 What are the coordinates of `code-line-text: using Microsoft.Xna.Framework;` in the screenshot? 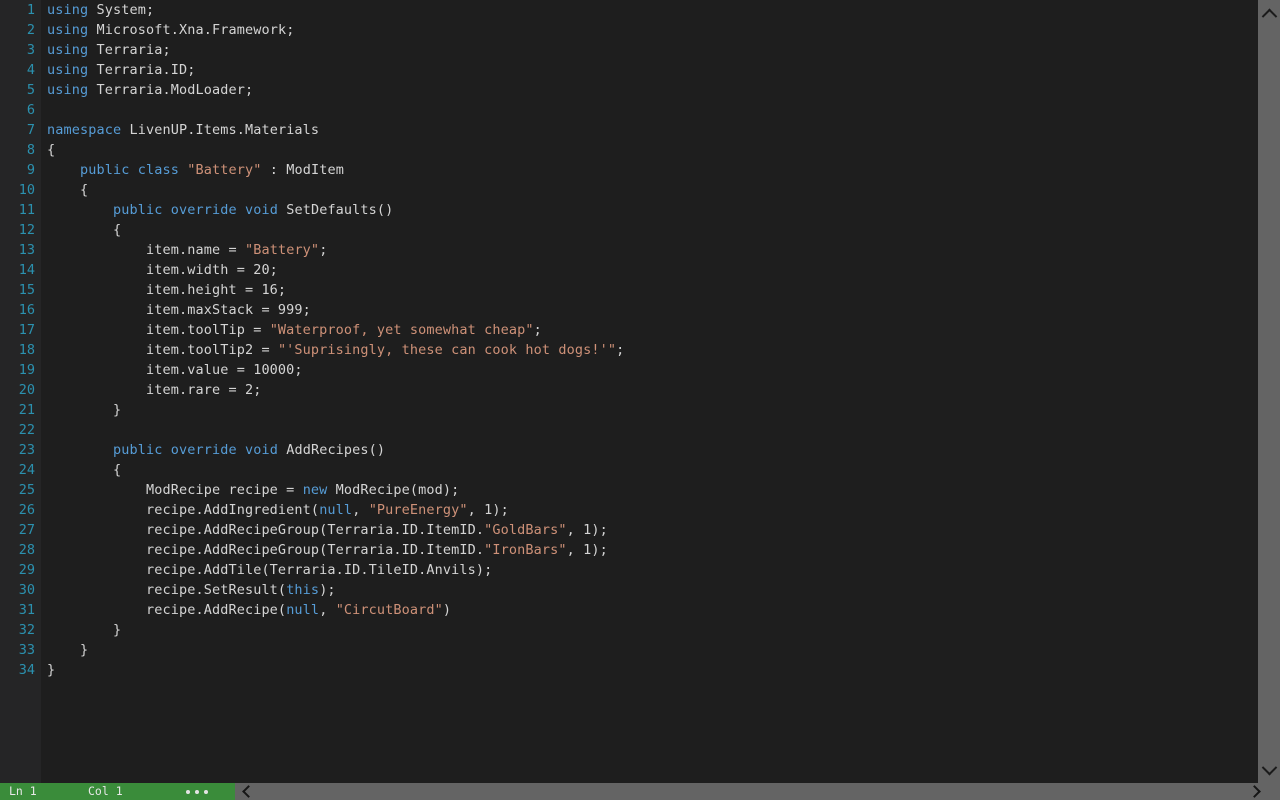 It's located at (170, 30).